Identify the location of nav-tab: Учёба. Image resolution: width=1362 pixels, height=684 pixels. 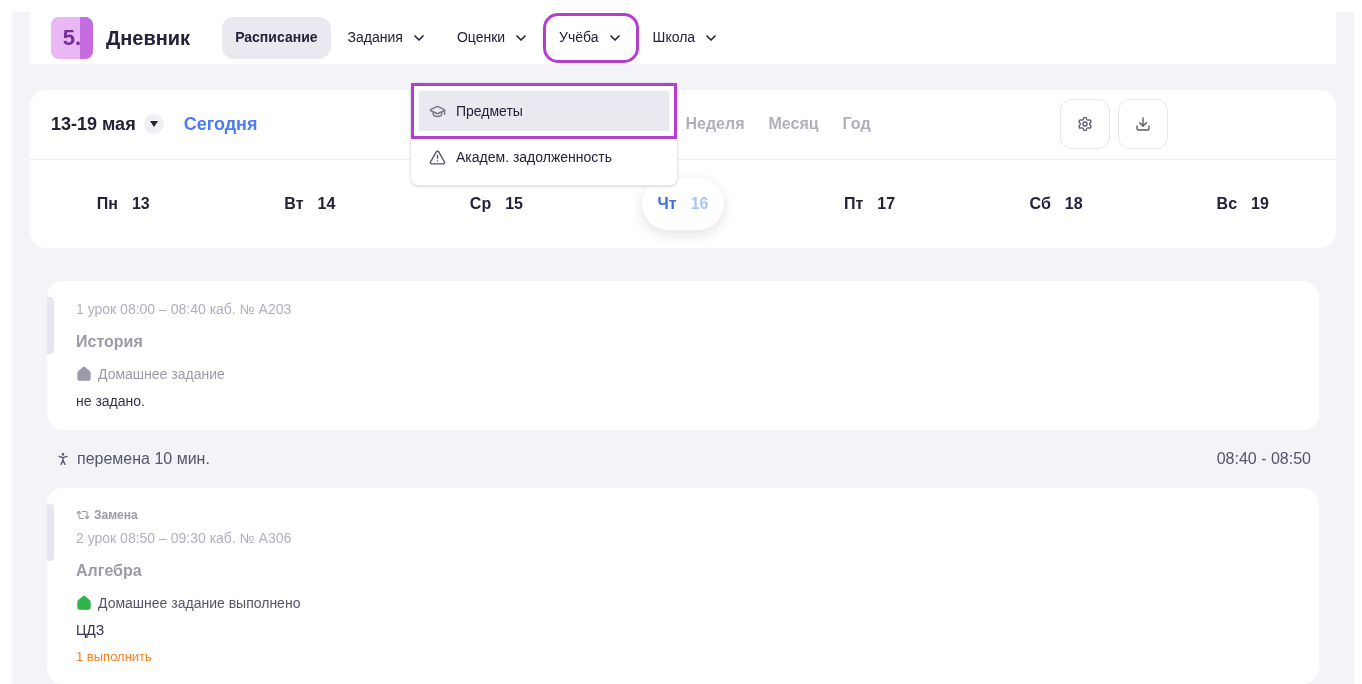
(591, 37).